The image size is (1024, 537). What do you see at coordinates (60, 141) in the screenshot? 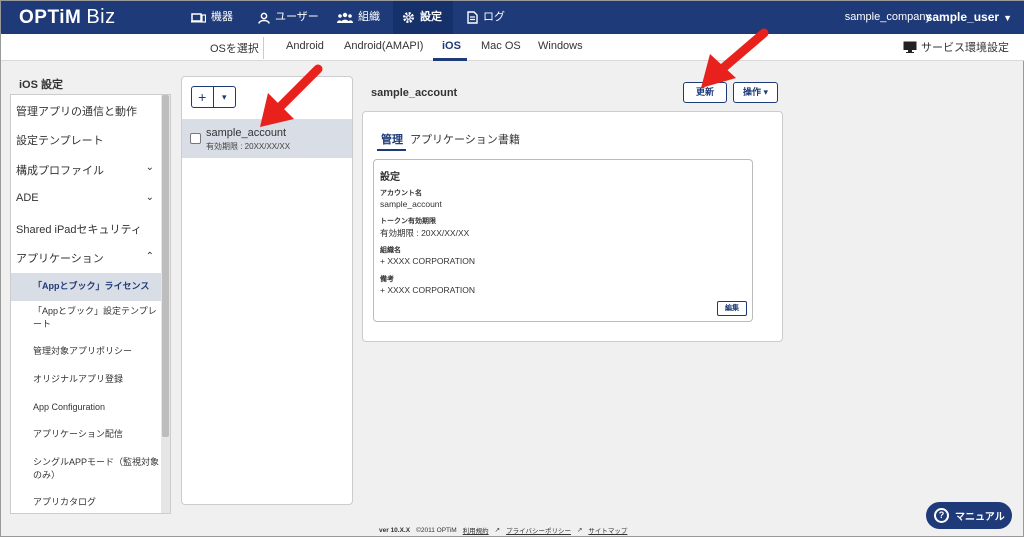
I see `sidebar-item-label: 設定テンプレート` at bounding box center [60, 141].